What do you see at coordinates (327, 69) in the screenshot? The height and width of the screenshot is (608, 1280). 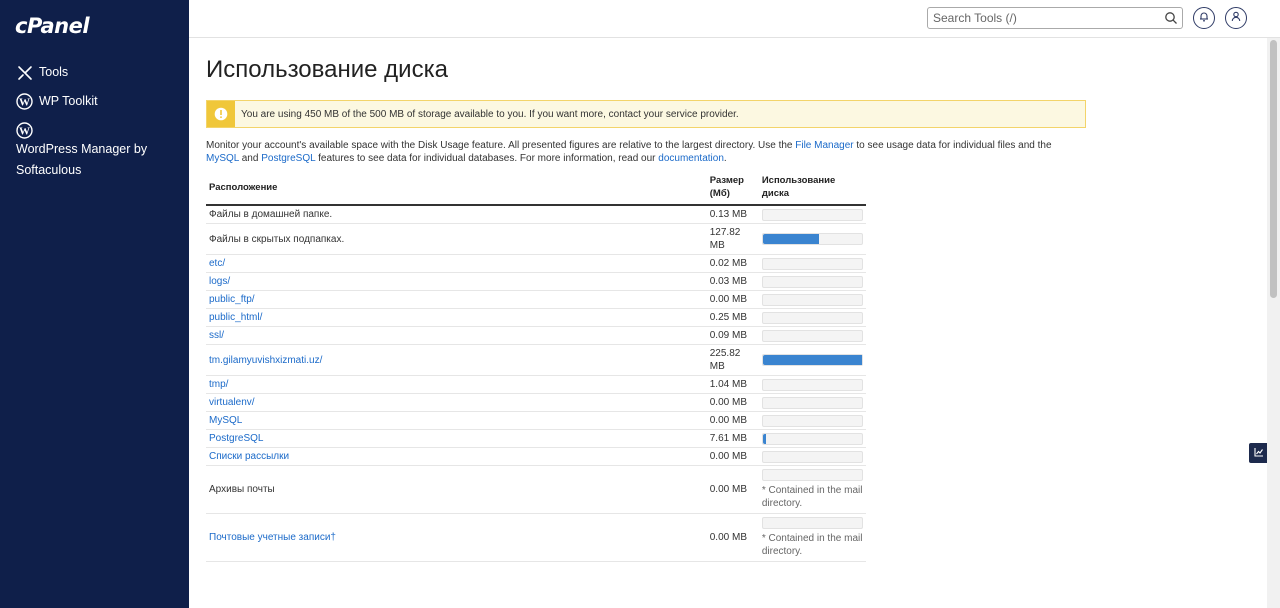 I see `page-title: Использование диска` at bounding box center [327, 69].